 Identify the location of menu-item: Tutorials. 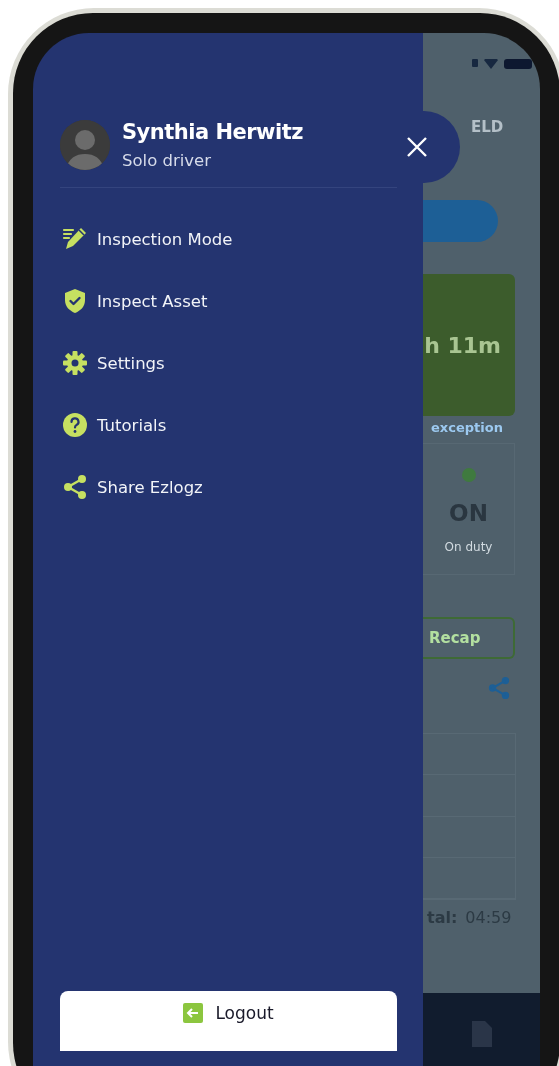
(113, 425).